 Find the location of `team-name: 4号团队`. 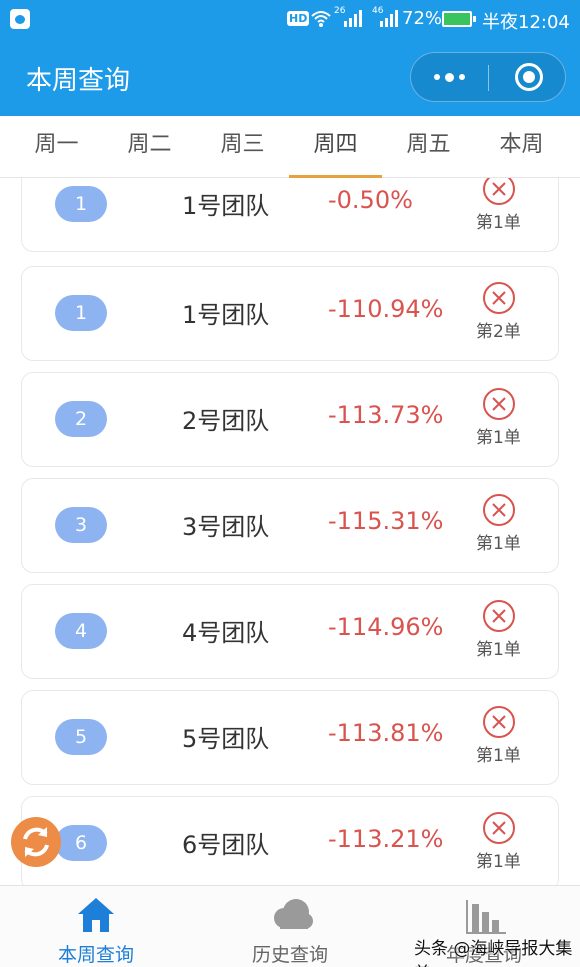

team-name: 4号团队 is located at coordinates (226, 633).